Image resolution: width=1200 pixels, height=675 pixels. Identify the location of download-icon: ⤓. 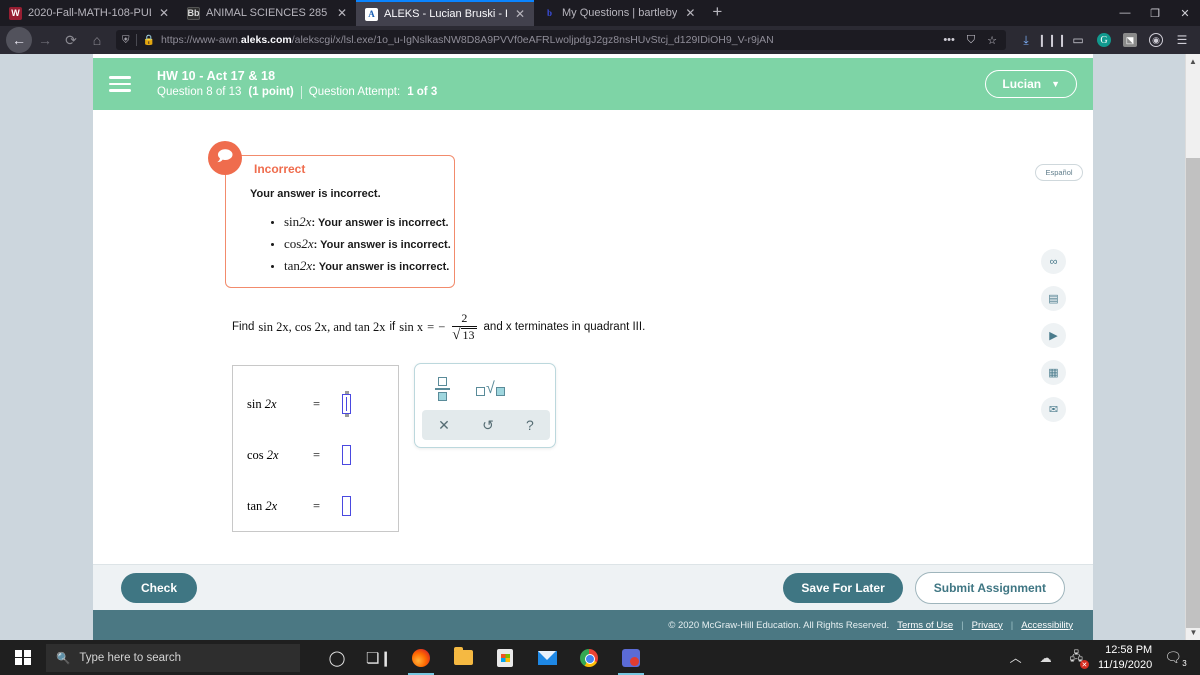
(1026, 40).